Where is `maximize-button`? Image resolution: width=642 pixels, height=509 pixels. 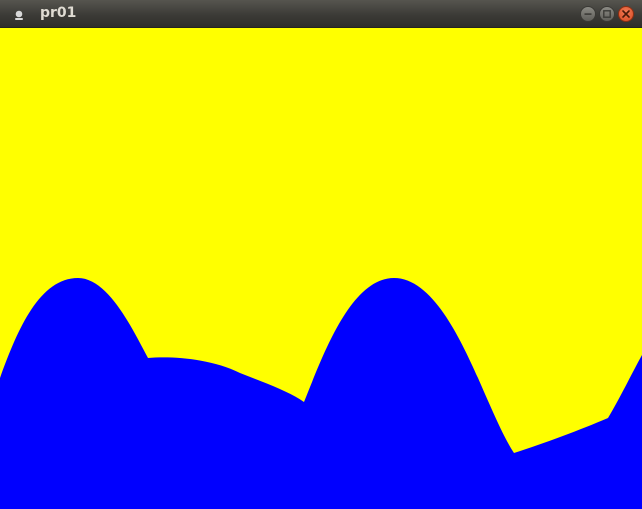
maximize-button is located at coordinates (607, 14).